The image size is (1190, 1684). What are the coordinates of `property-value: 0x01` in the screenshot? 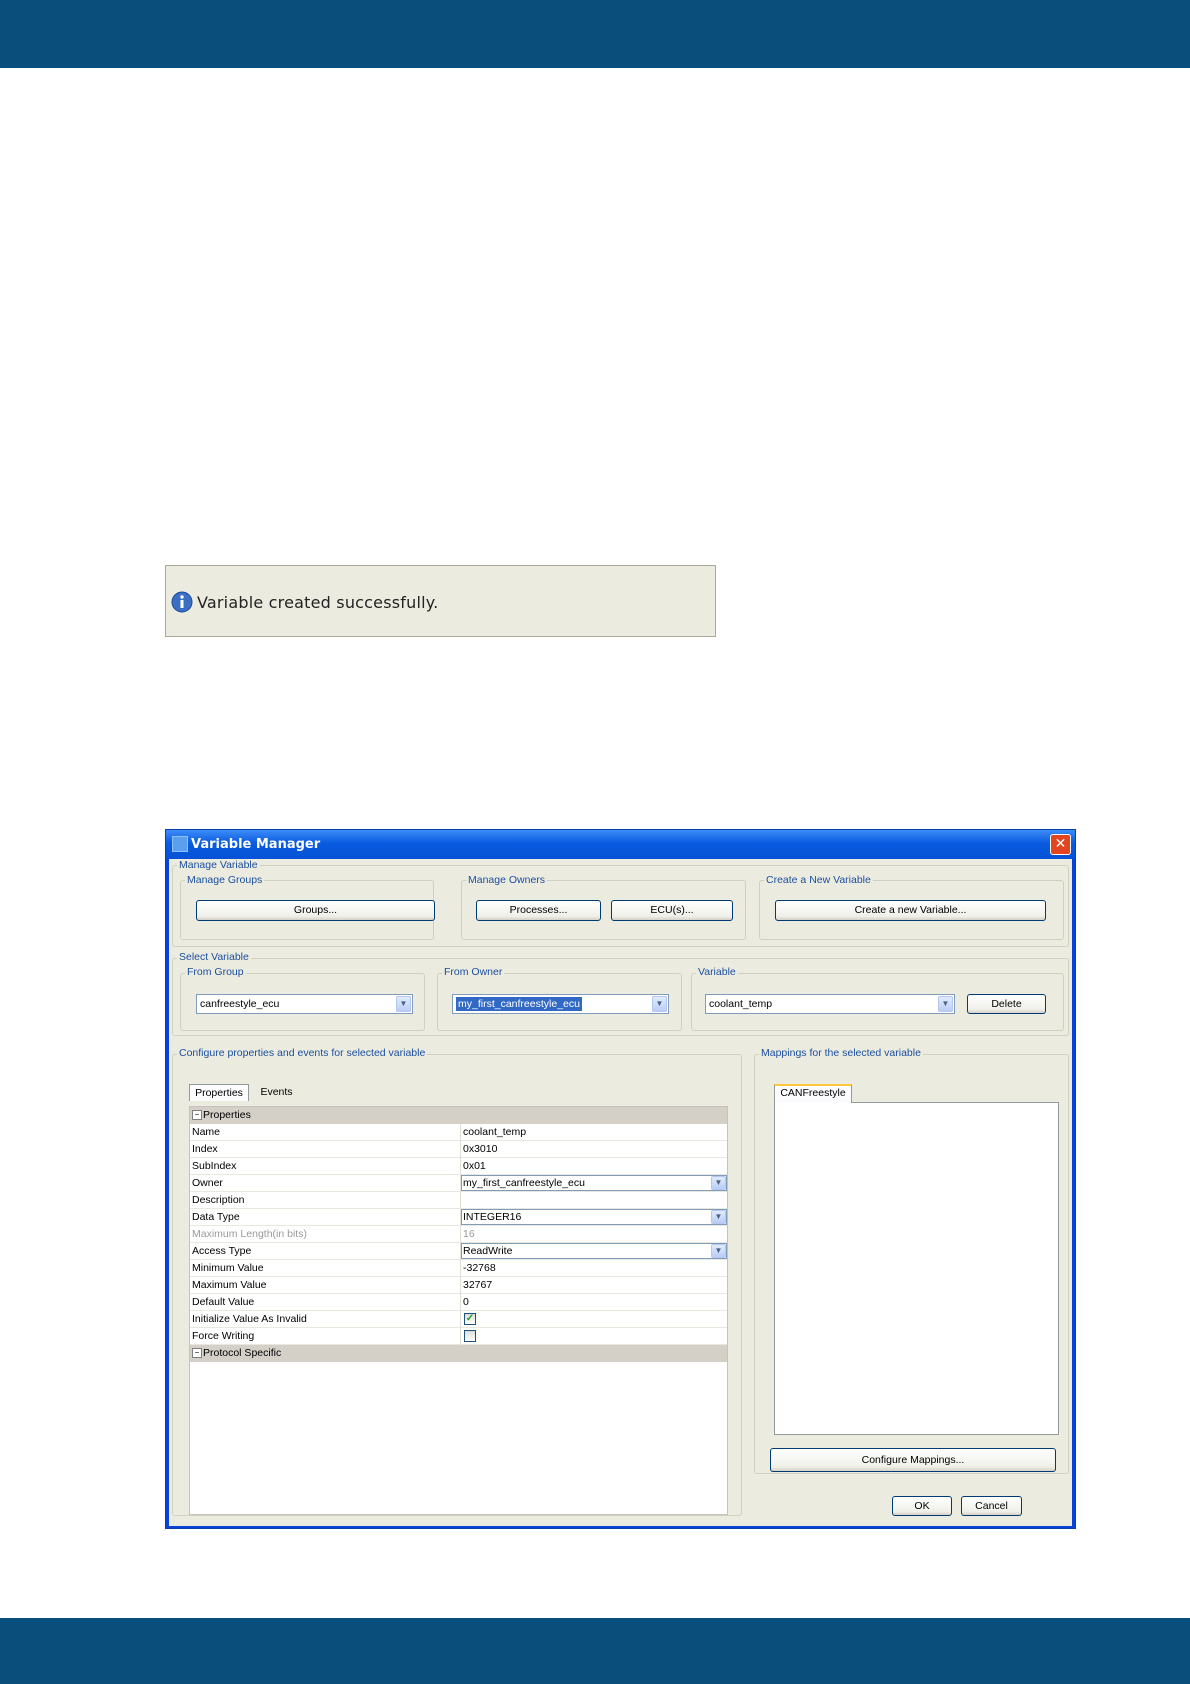 It's located at (595, 1166).